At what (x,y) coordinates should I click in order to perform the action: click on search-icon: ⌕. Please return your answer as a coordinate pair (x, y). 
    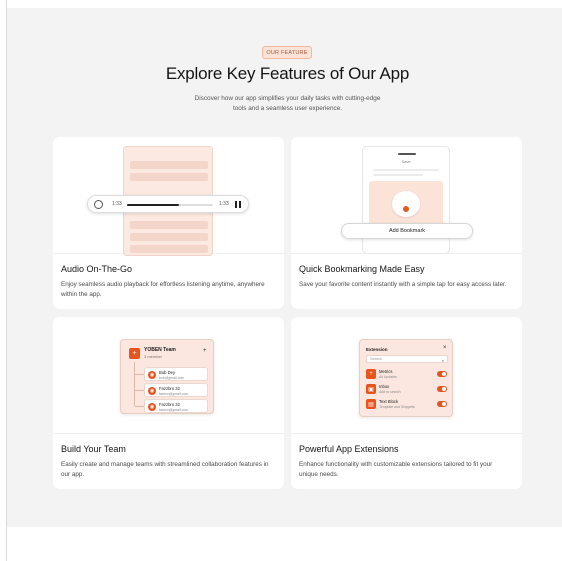
    Looking at the image, I should click on (442, 360).